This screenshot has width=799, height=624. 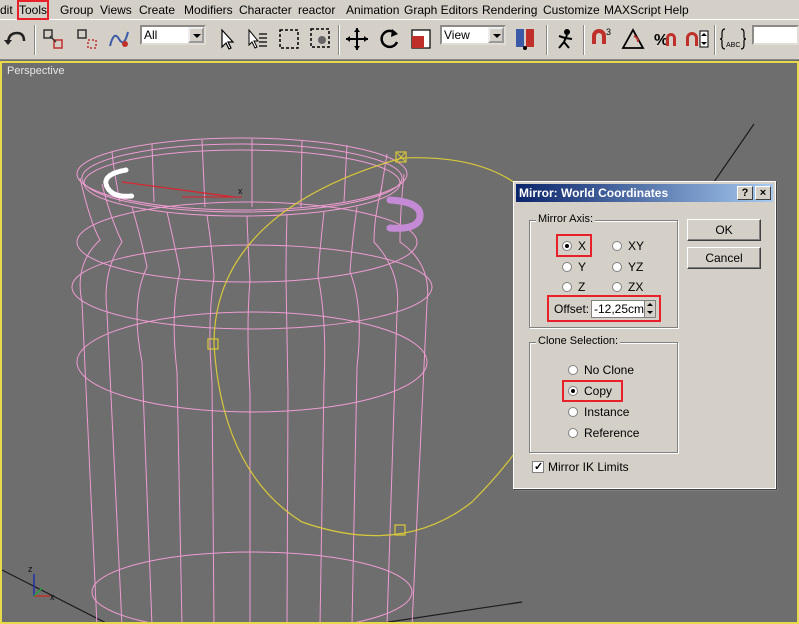 I want to click on select-by-name-icon, so click(x=257, y=39).